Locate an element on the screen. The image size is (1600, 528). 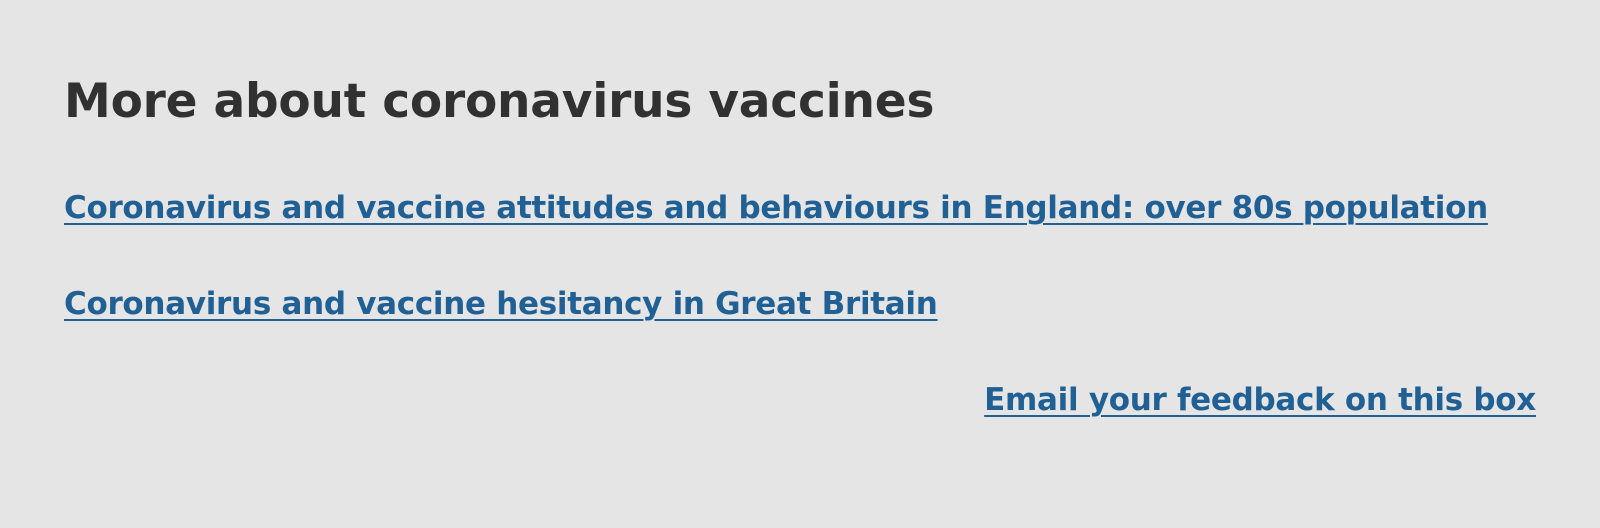
section-title: More about coronavirus vaccines is located at coordinates (499, 101).